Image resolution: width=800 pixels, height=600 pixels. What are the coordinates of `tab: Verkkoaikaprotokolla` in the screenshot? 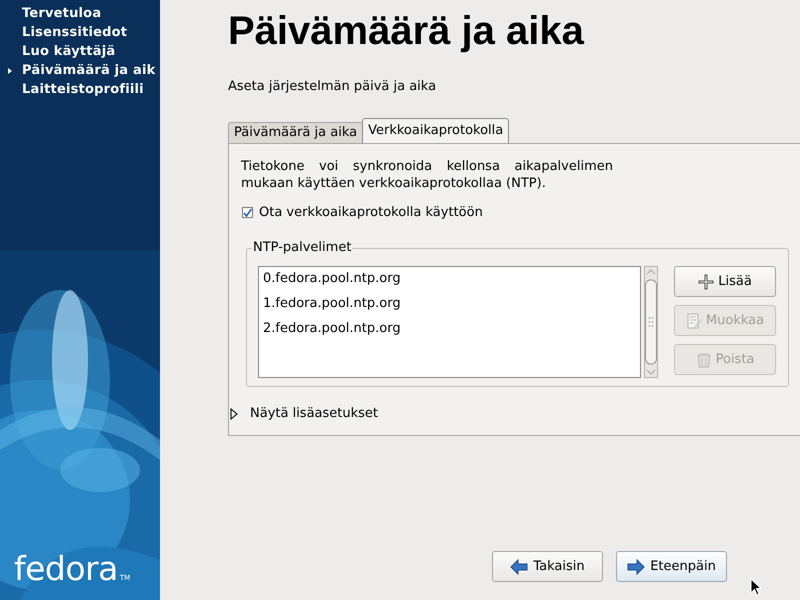 It's located at (436, 130).